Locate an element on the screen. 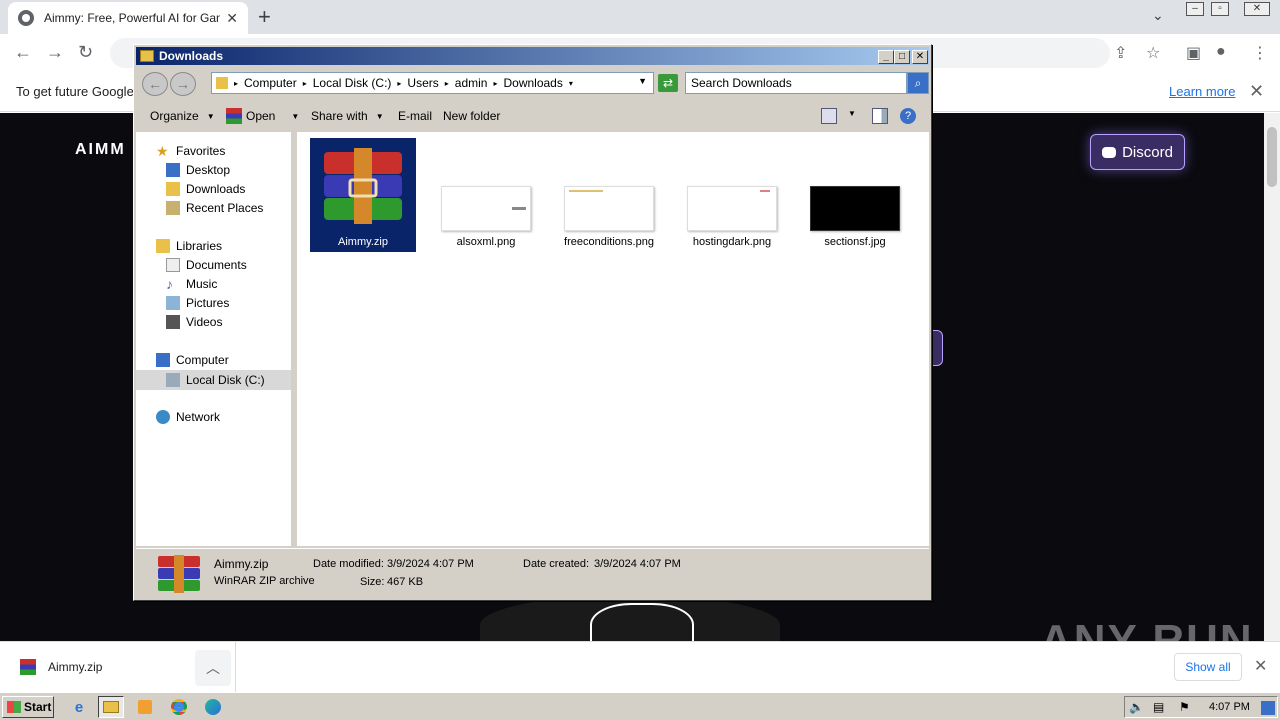 The width and height of the screenshot is (1280, 720). forward-arrow-icon: → is located at coordinates (55, 52).